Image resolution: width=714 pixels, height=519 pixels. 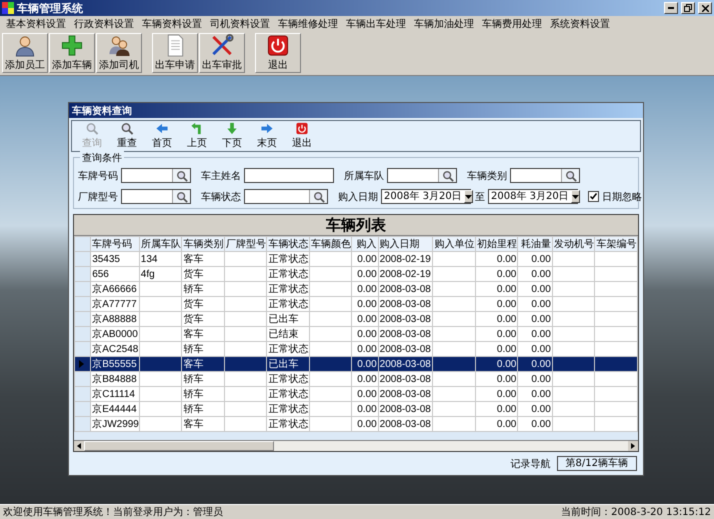 I want to click on menu-item: 行政资料设置, so click(x=104, y=24).